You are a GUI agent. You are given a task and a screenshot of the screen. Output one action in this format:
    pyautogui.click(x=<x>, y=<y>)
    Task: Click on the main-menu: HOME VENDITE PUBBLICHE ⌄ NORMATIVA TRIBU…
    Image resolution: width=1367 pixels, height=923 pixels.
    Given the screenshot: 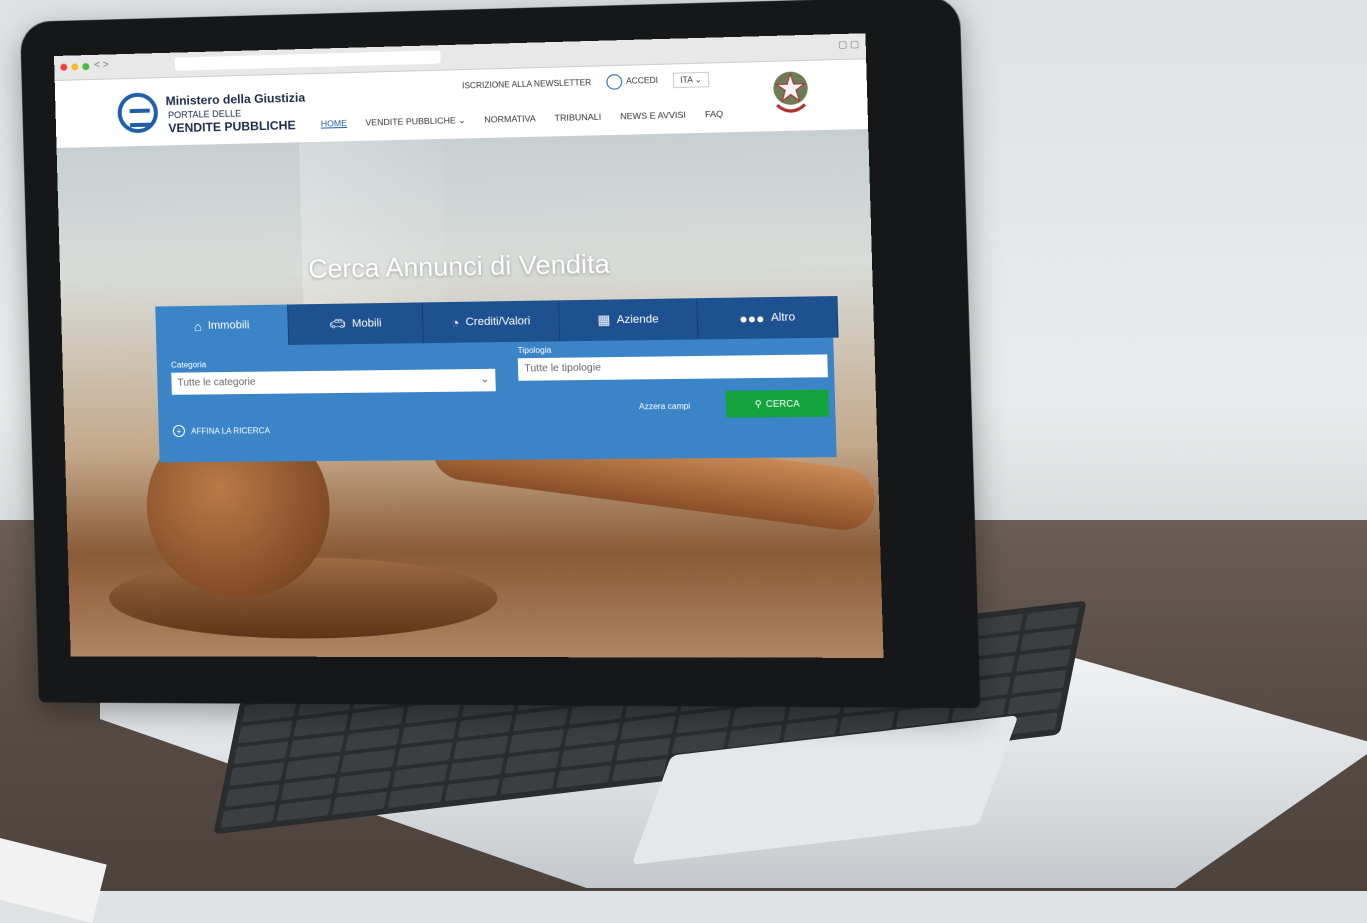 What is the action you would take?
    pyautogui.click(x=522, y=119)
    